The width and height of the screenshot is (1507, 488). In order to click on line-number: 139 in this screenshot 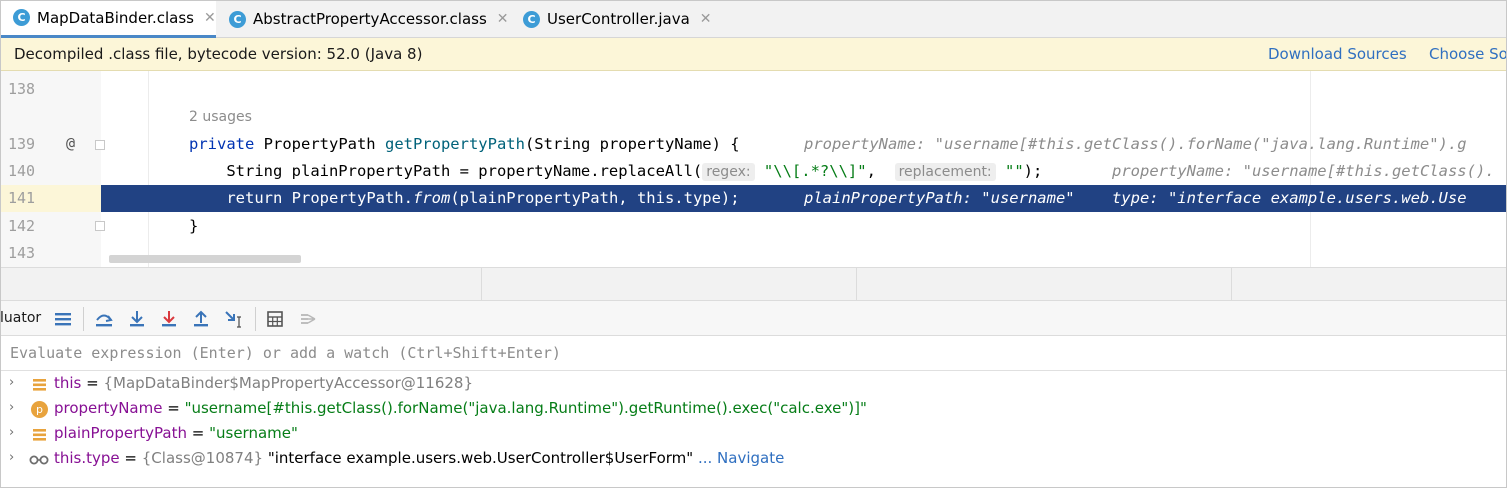, I will do `click(22, 144)`.